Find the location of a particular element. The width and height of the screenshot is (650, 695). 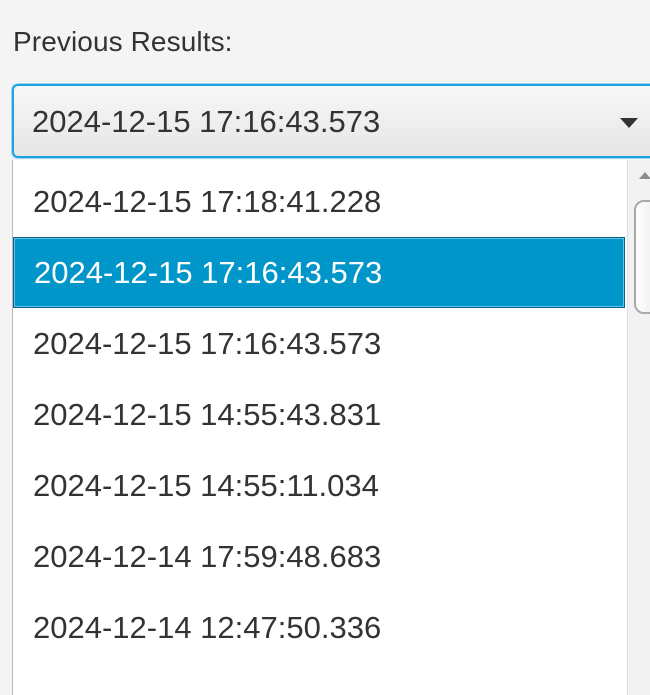

result-option: 2024-12-15 14:55:43.831 is located at coordinates (319, 414).